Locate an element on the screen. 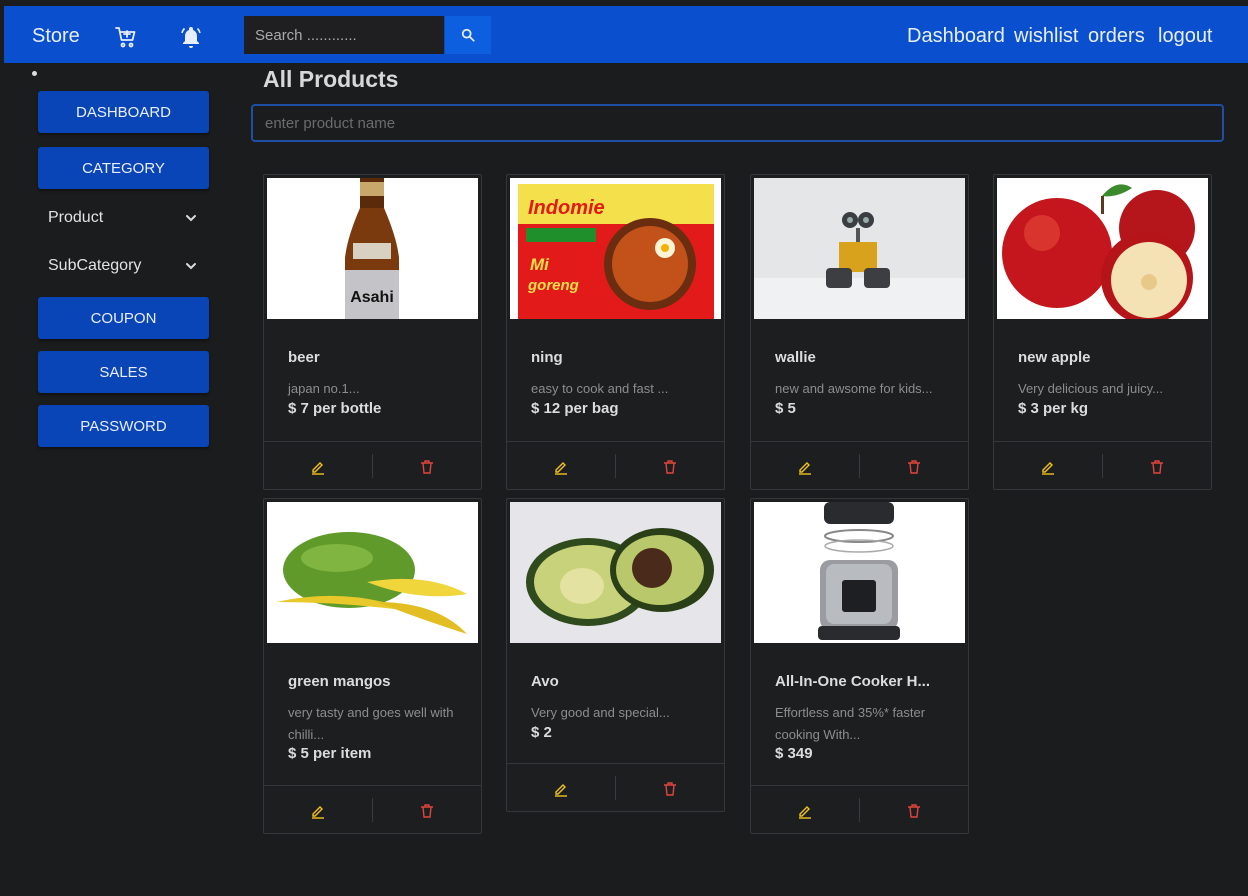  sidebar-sales-button: SALES is located at coordinates (123, 372).